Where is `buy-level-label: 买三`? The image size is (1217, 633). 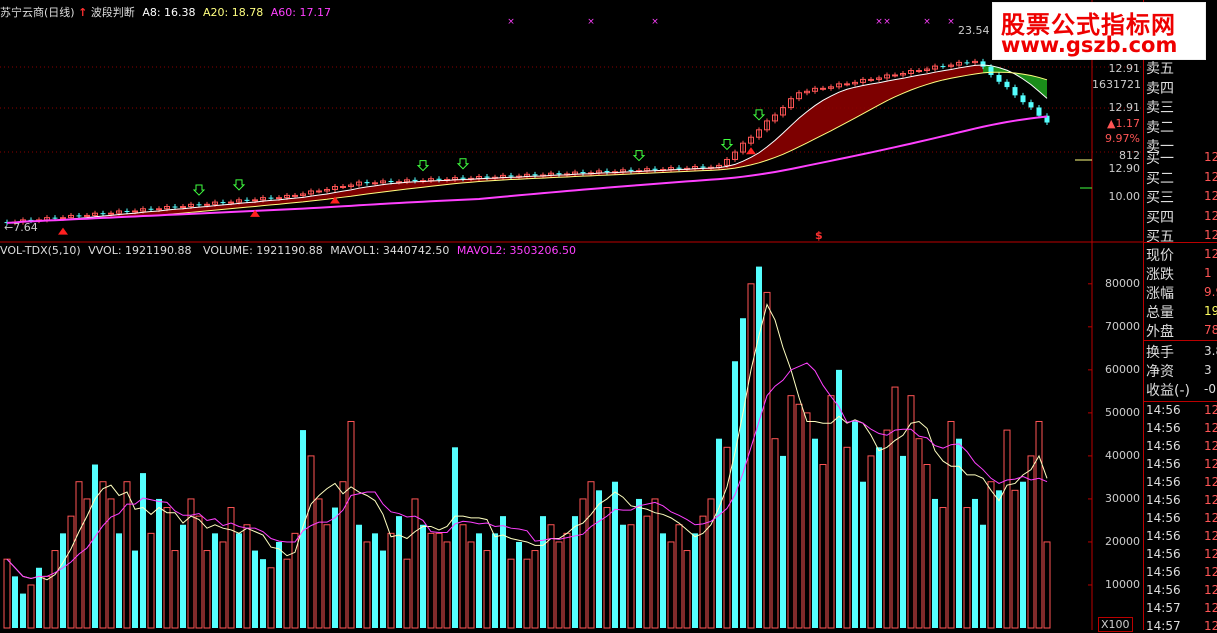
buy-level-label: 买三 is located at coordinates (1160, 198).